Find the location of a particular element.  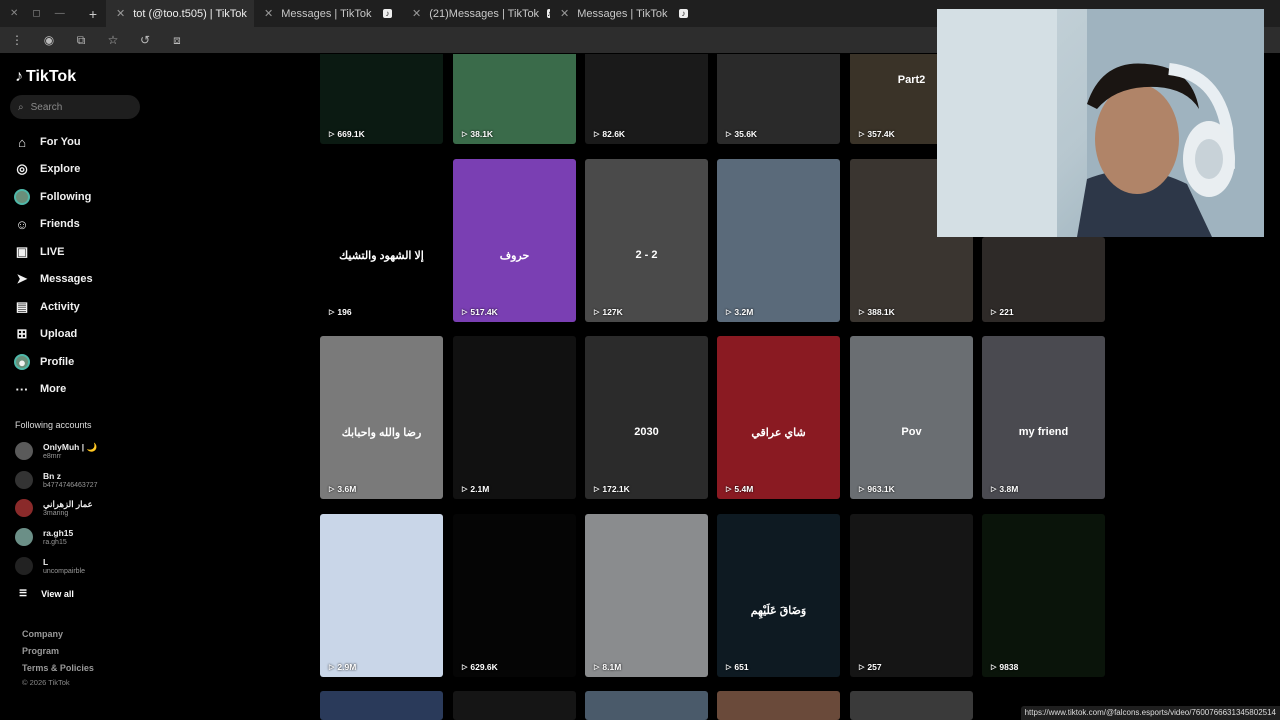

view-count: ▷ 82.6K is located at coordinates (609, 134).